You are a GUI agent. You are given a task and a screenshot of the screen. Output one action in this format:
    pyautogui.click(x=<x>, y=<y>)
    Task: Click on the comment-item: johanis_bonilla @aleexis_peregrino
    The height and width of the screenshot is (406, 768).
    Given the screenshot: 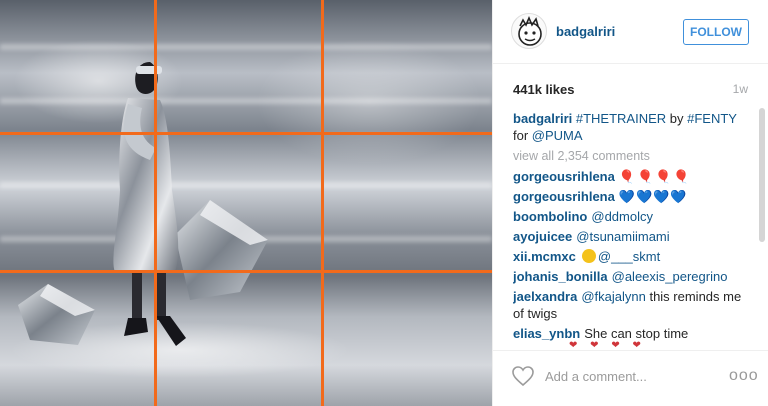 What is the action you would take?
    pyautogui.click(x=633, y=276)
    